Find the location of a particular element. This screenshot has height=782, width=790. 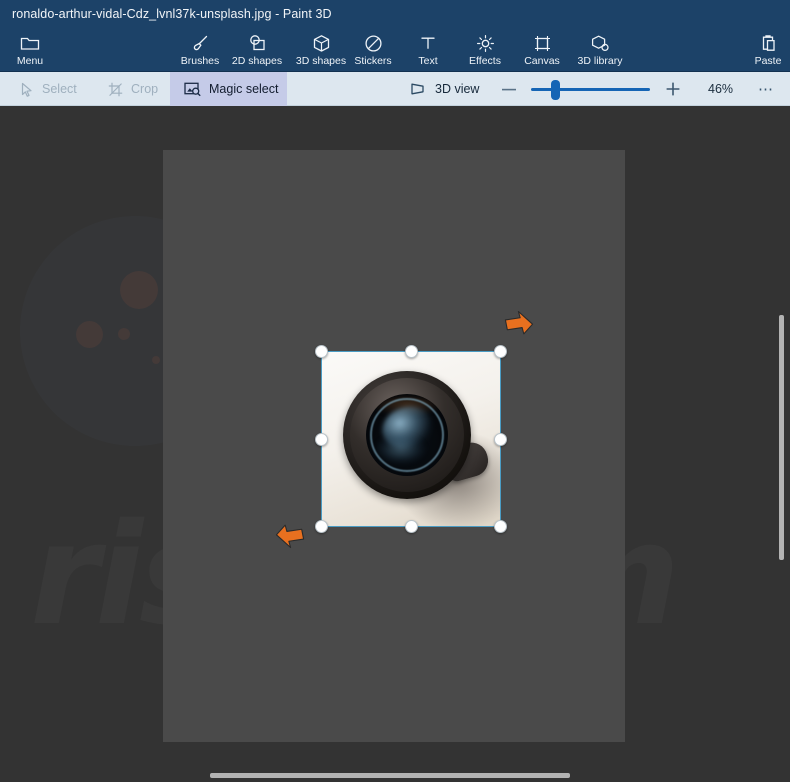

magic-select-tool-label: Magic select is located at coordinates (244, 89).